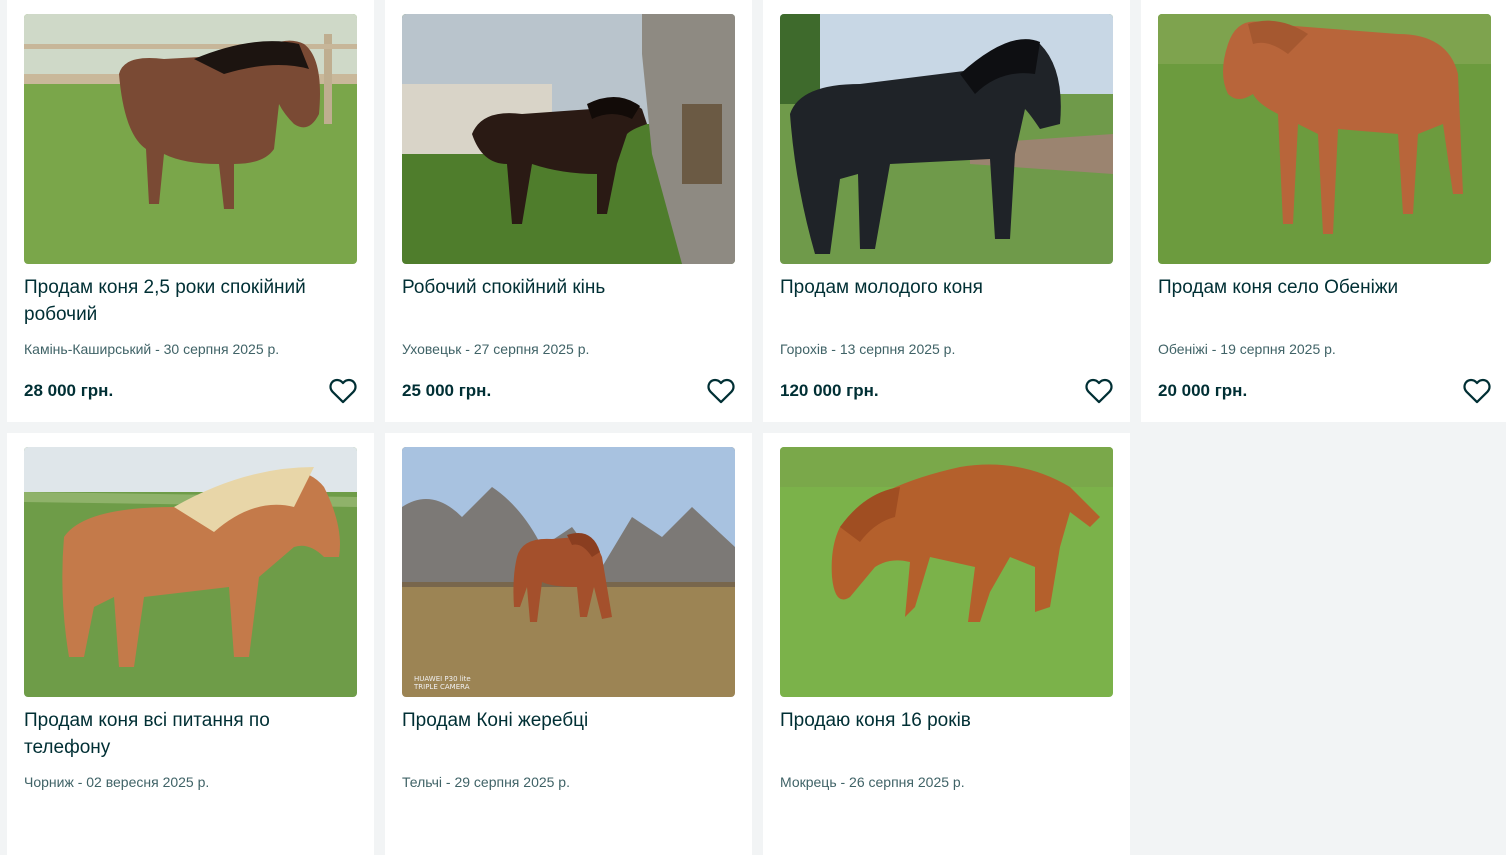  Describe the element at coordinates (1203, 390) in the screenshot. I see `listing-price: 20 000 грн.` at that location.